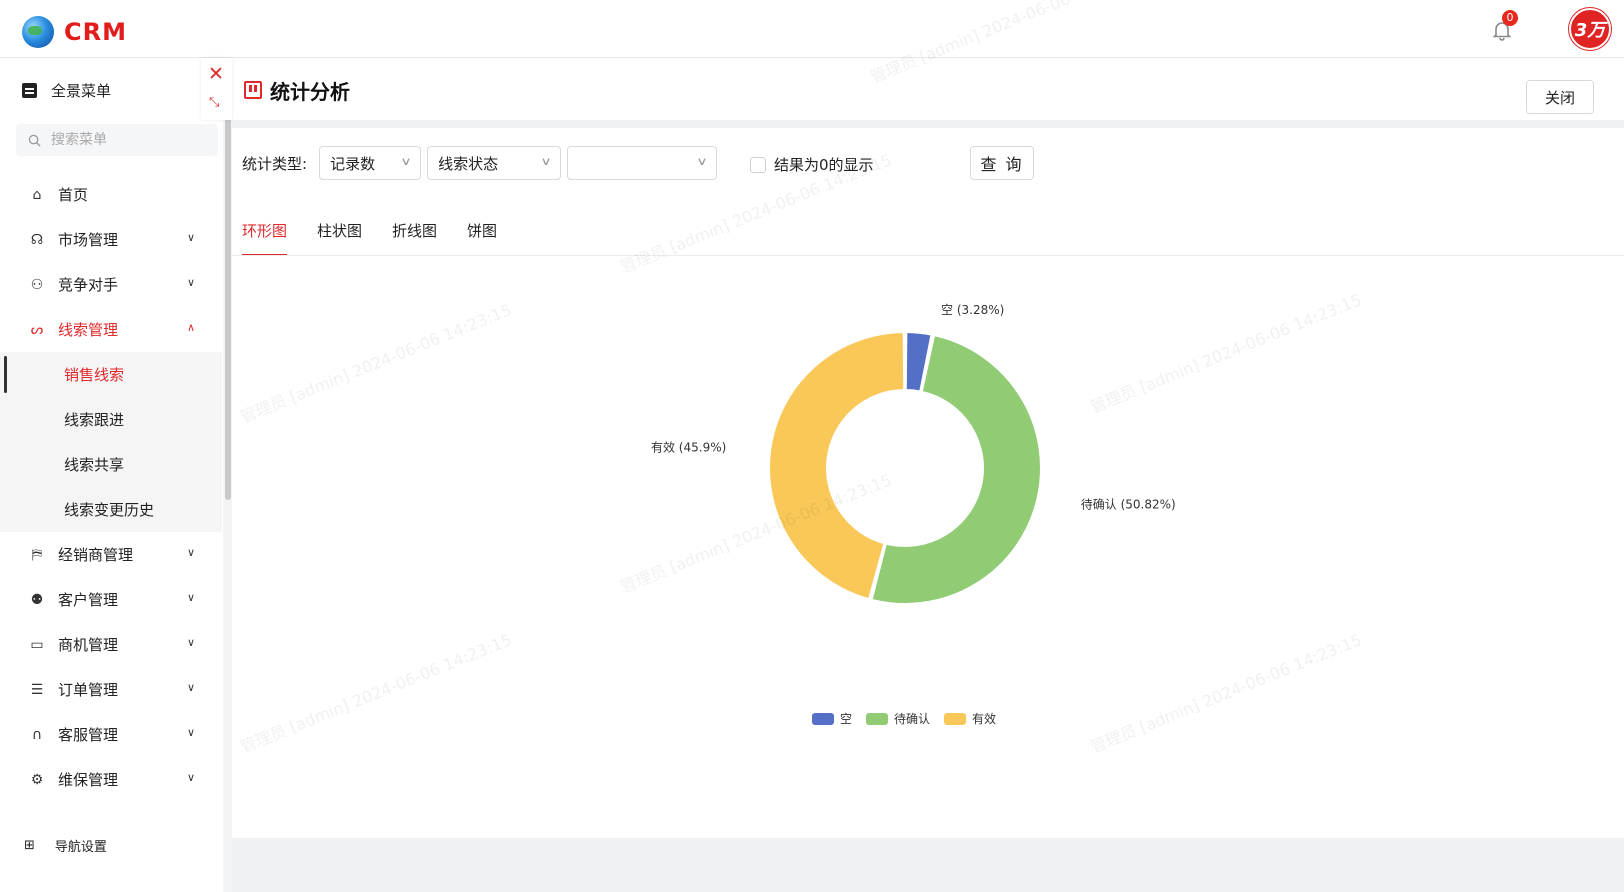  What do you see at coordinates (29, 90) in the screenshot?
I see `menu-grid-icon` at bounding box center [29, 90].